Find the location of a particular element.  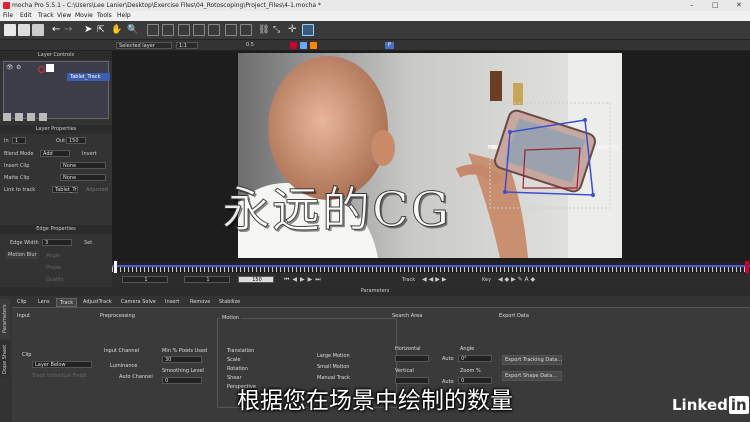

blend-mode-dropdown: Add is located at coordinates (55, 153).